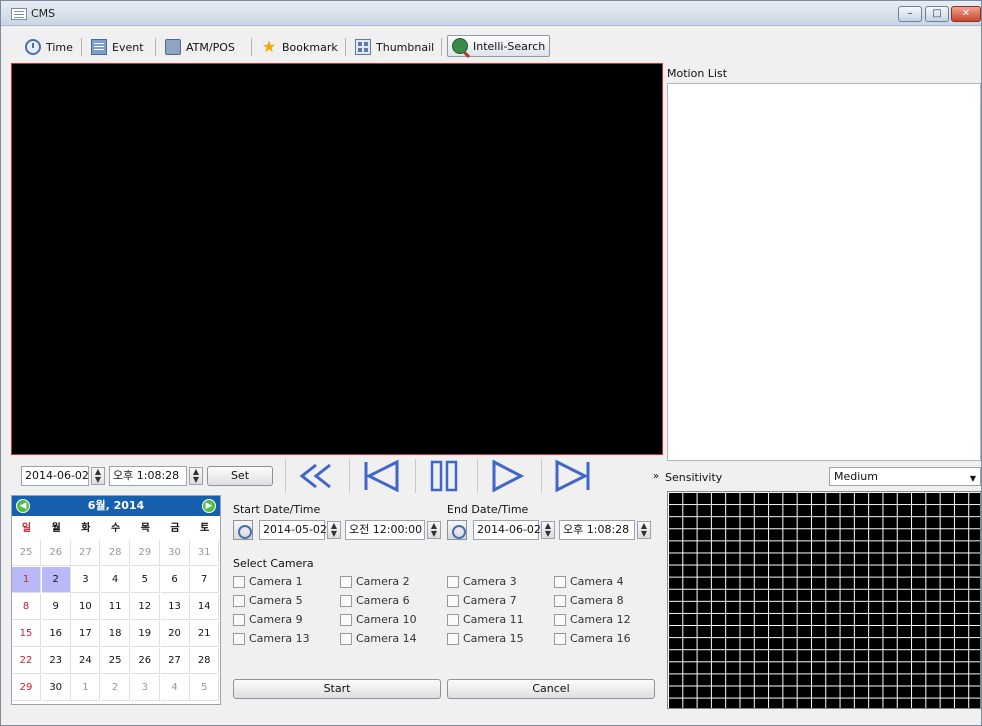  What do you see at coordinates (499, 46) in the screenshot?
I see `toolbar-intelli-search-button: Intelli-Search` at bounding box center [499, 46].